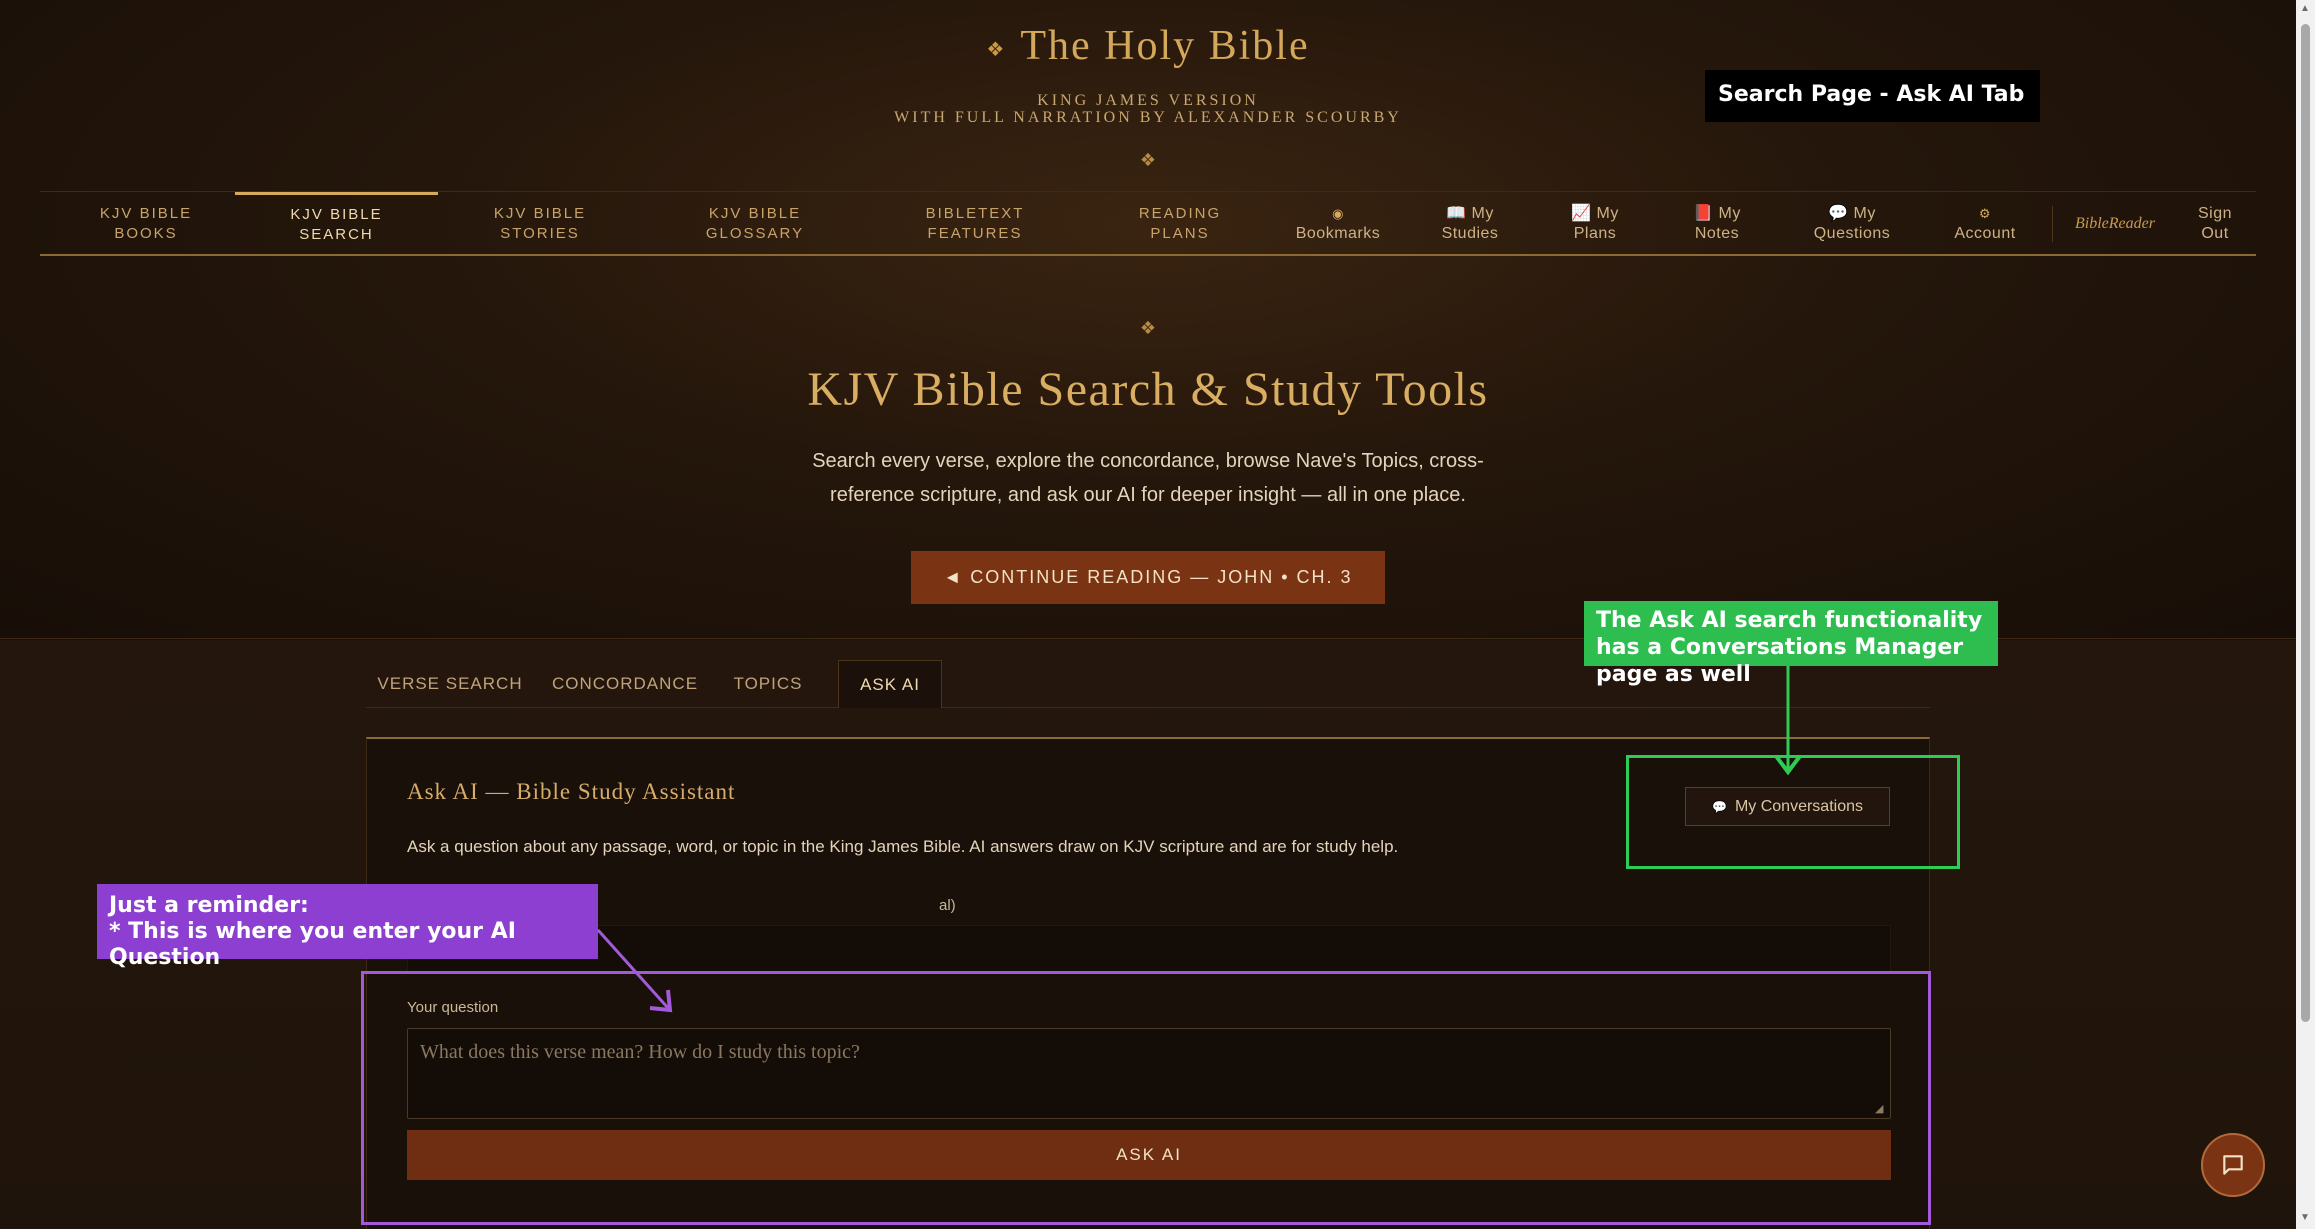 The height and width of the screenshot is (1229, 2315). I want to click on nav-my-studies: 📖 My Studies, so click(1470, 223).